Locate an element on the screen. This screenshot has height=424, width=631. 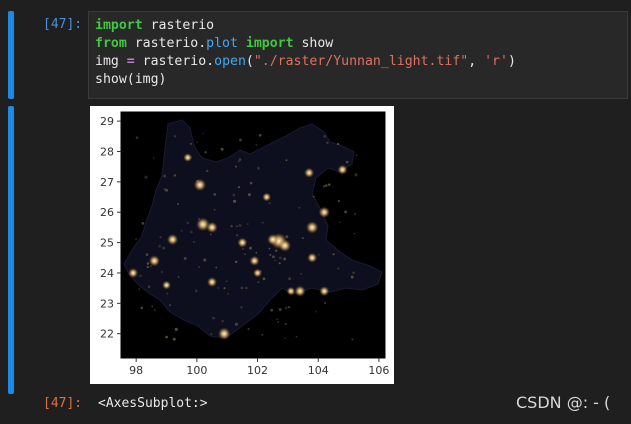
y-tick-label: 29 is located at coordinates (107, 121).